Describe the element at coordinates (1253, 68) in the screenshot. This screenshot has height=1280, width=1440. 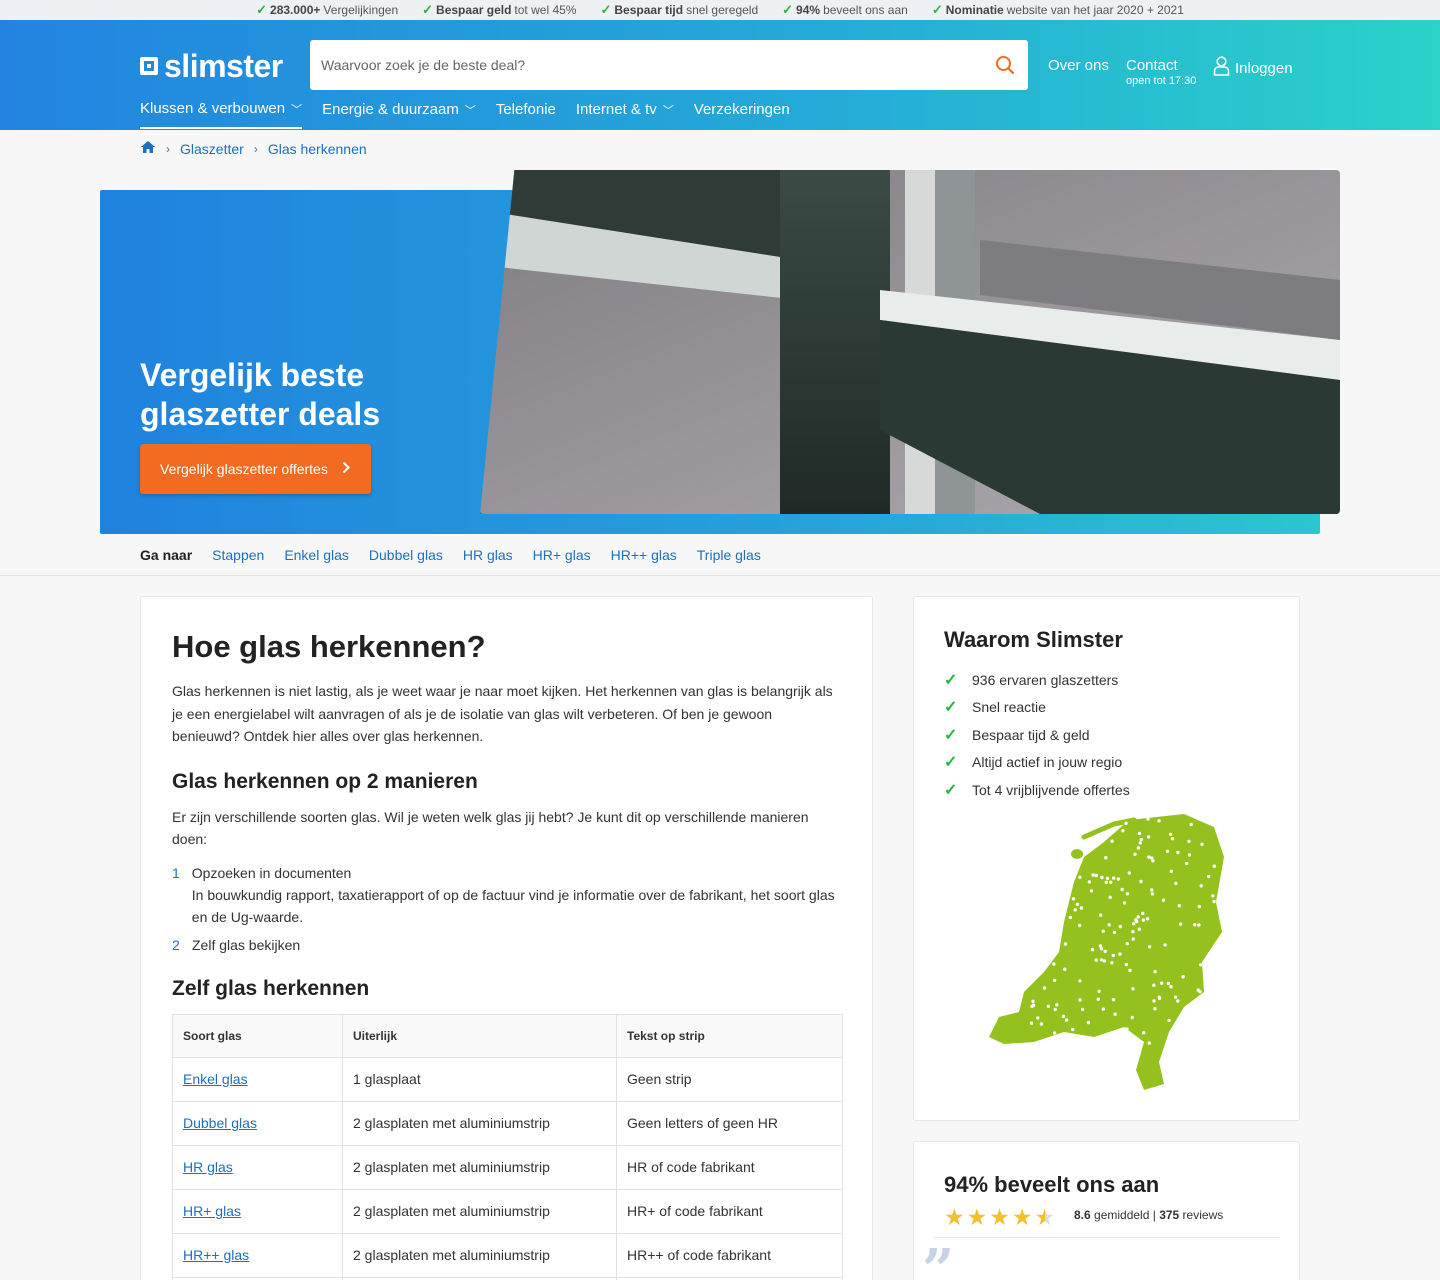
I see `login-link: Inloggen` at that location.